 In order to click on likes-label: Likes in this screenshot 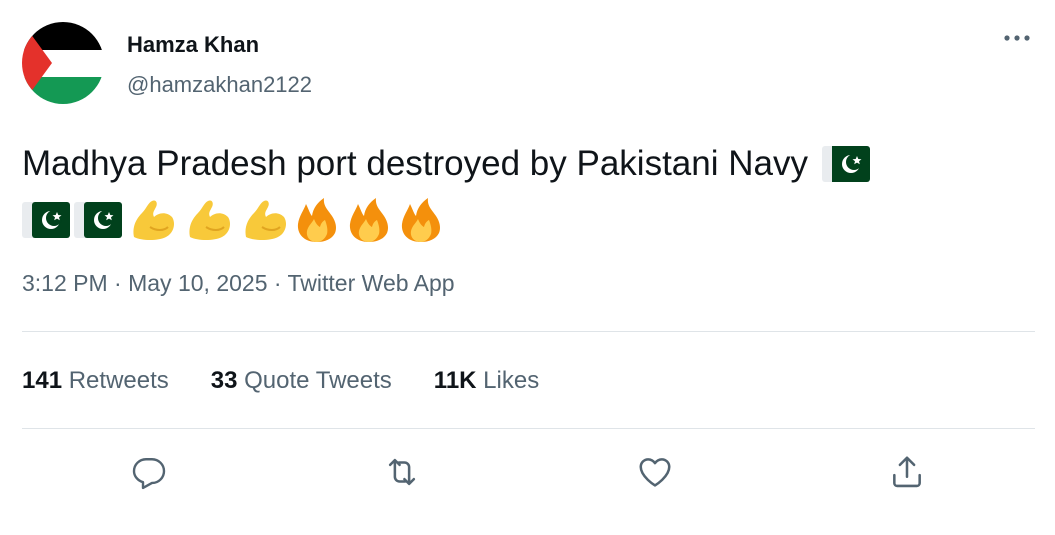, I will do `click(511, 380)`.